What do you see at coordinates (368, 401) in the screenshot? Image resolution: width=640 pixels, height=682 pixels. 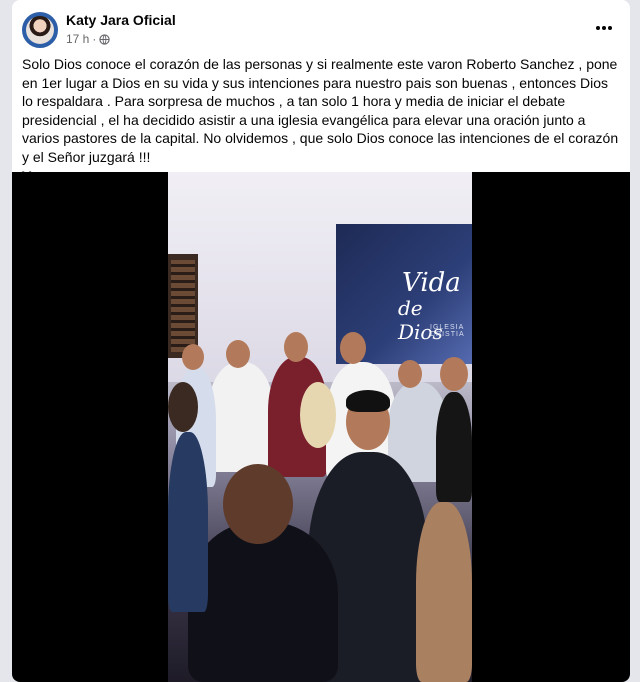 I see `video-person-hair` at bounding box center [368, 401].